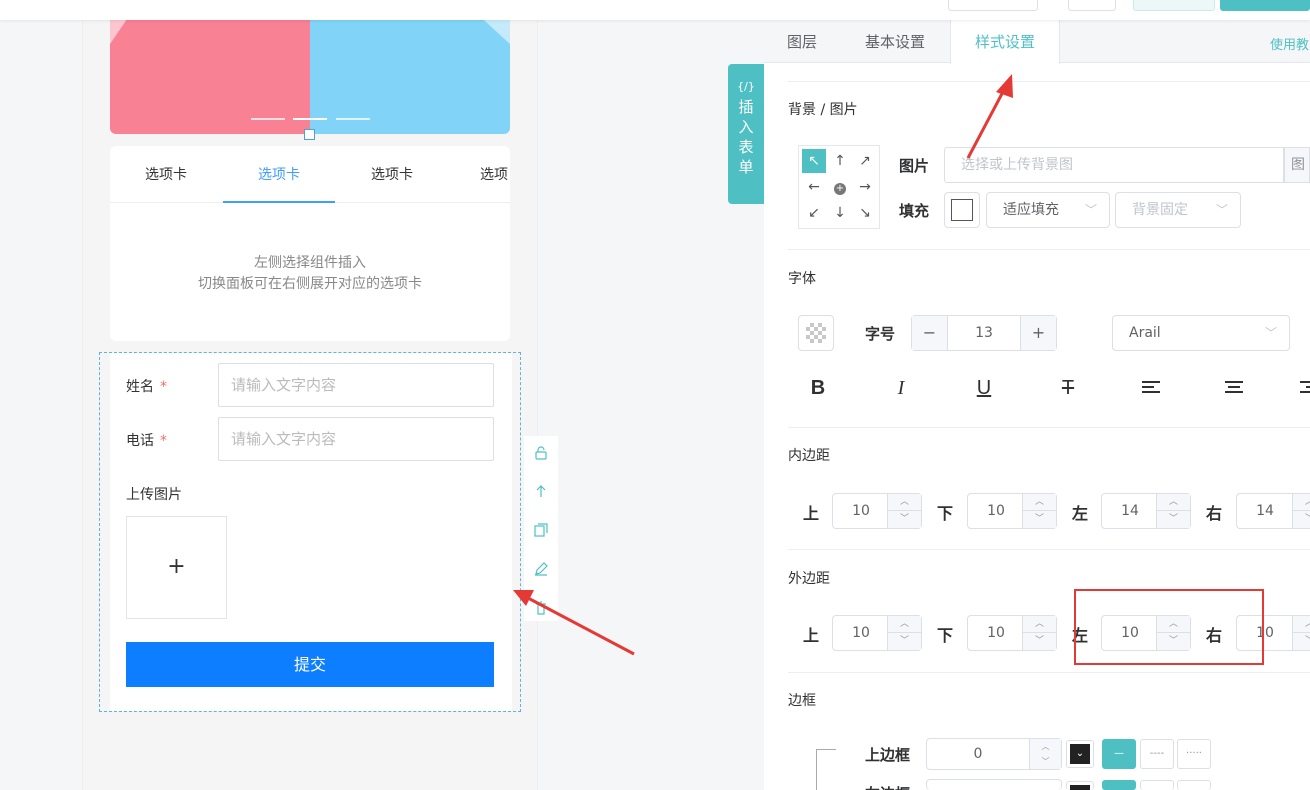 This screenshot has width=1310, height=790. What do you see at coordinates (279, 174) in the screenshot?
I see `tab-item-active: 选项卡` at bounding box center [279, 174].